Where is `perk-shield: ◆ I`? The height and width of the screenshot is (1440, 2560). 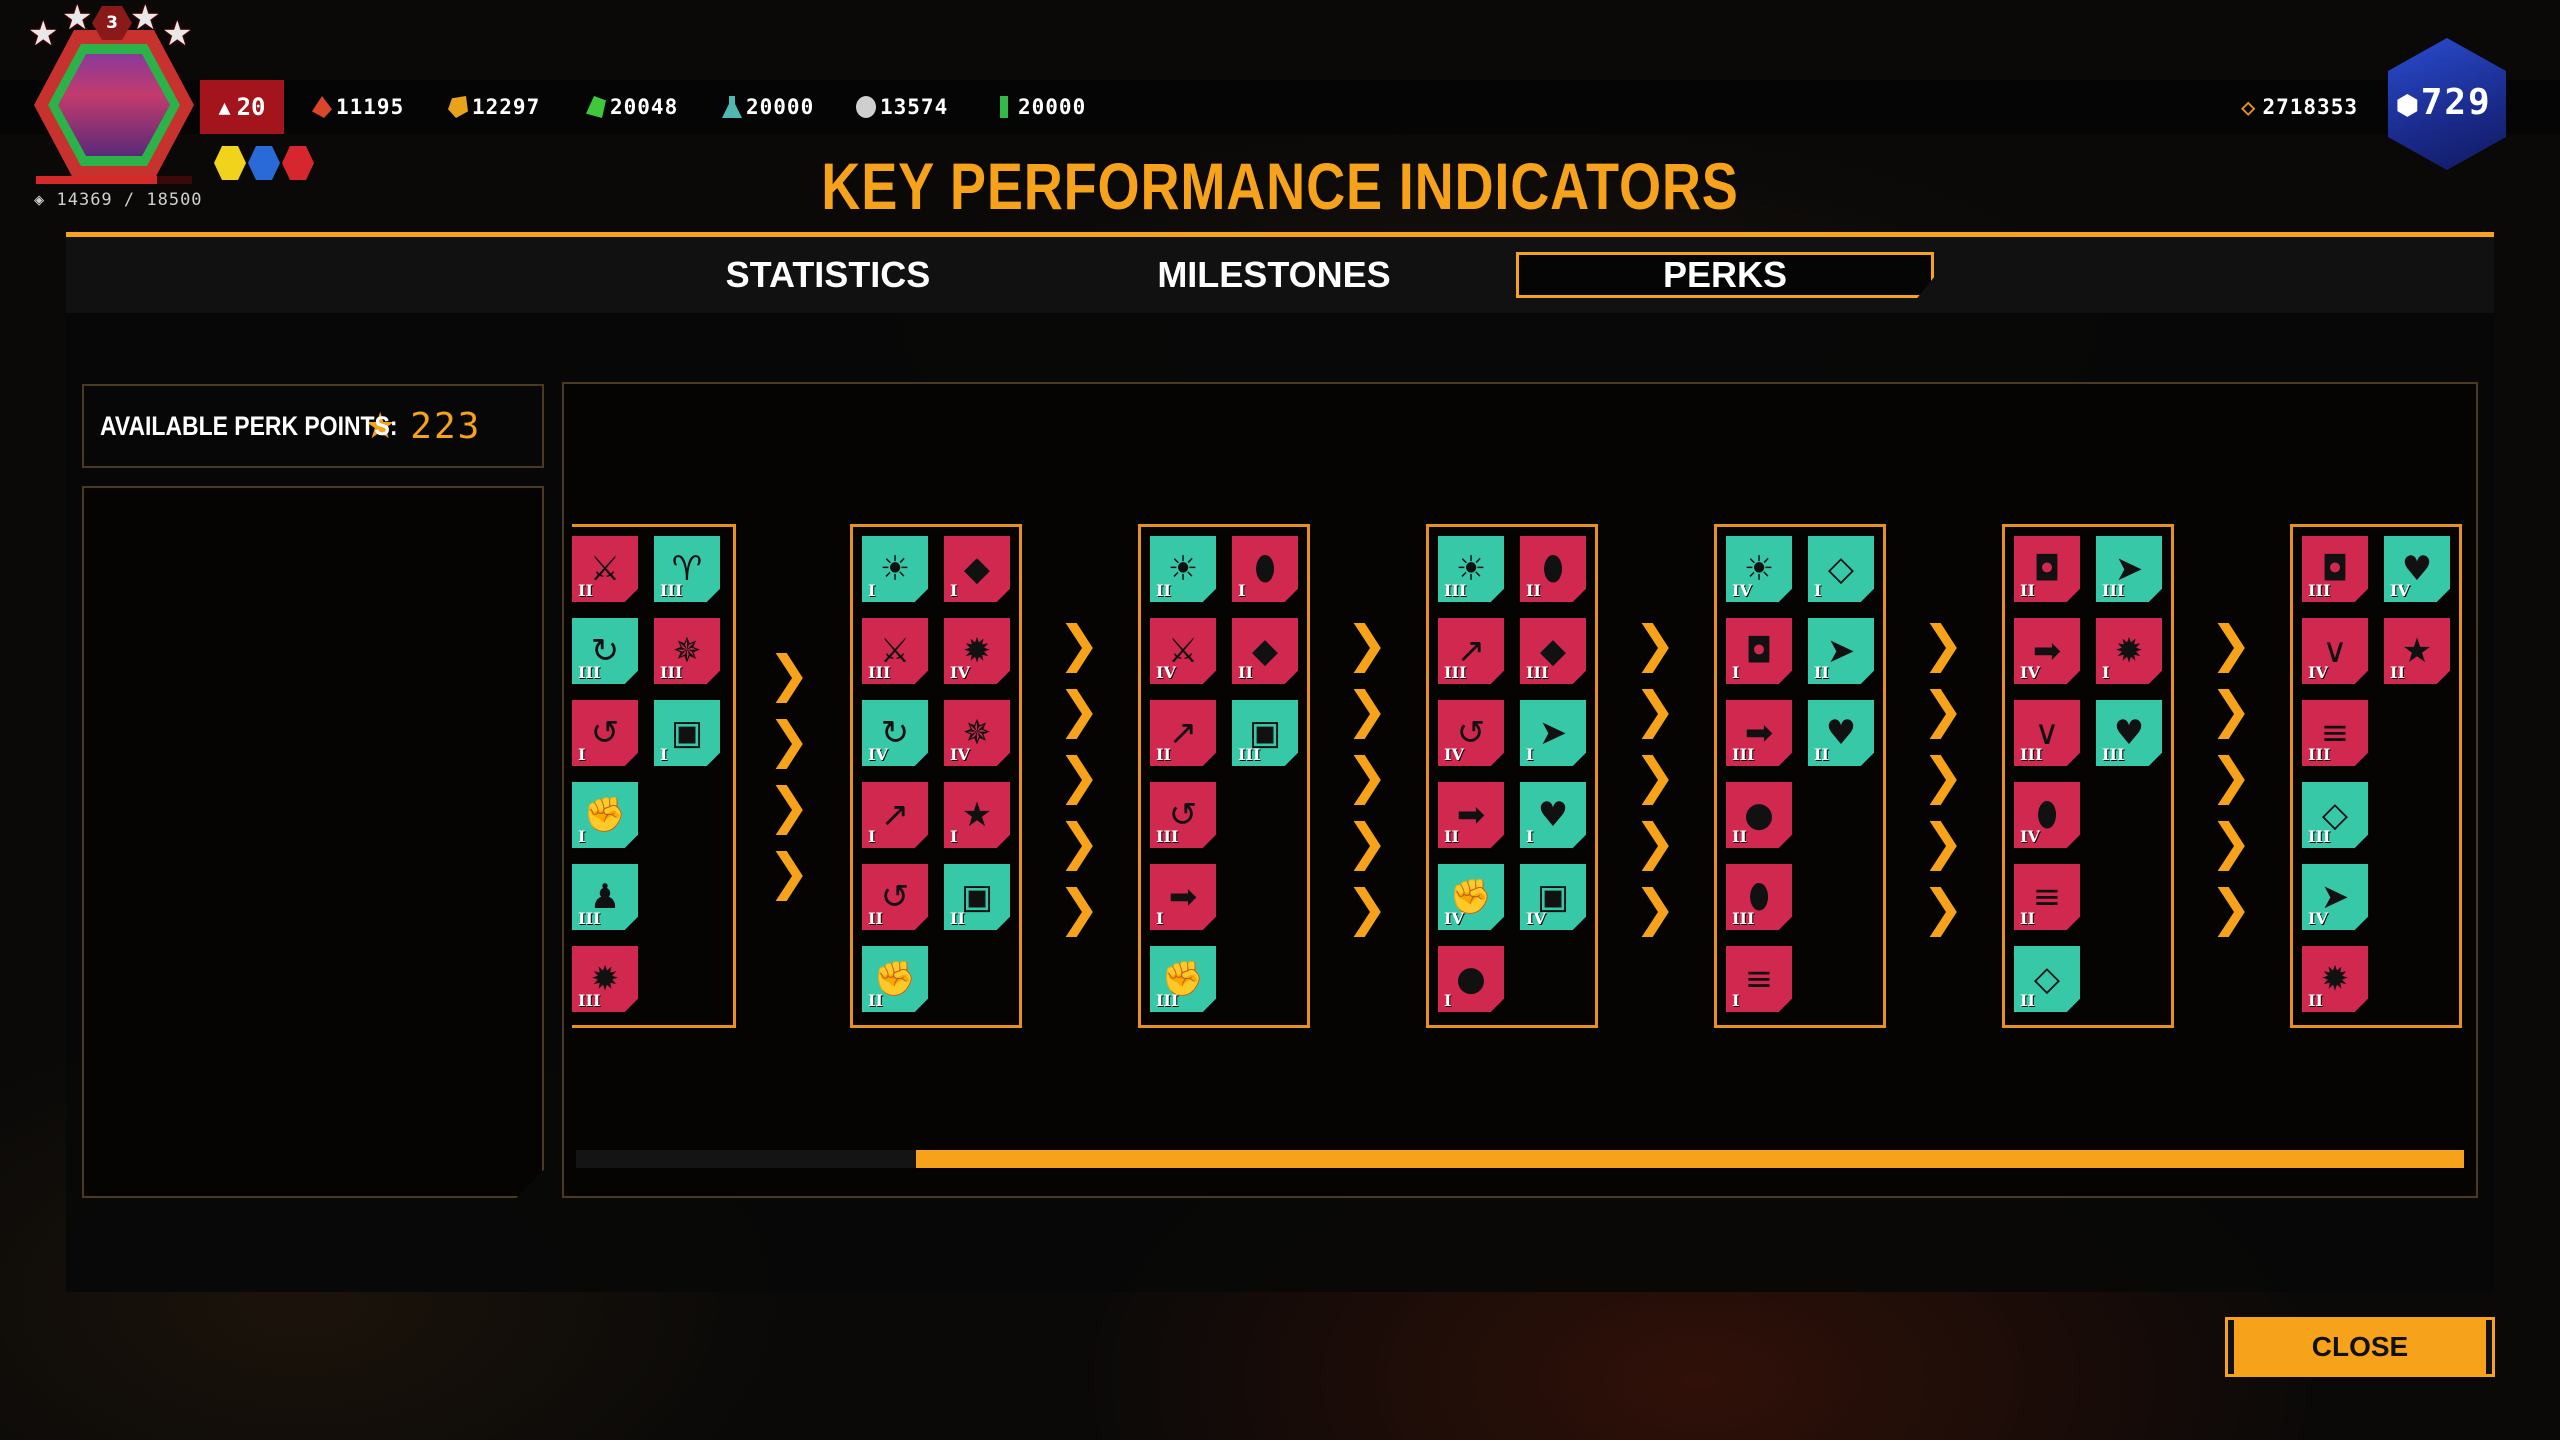
perk-shield: ◆ I is located at coordinates (977, 569).